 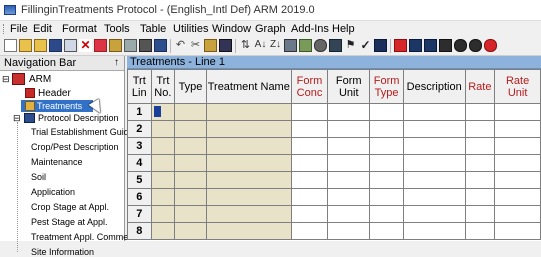 What do you see at coordinates (57, 162) in the screenshot?
I see `tree-item: Maintenance` at bounding box center [57, 162].